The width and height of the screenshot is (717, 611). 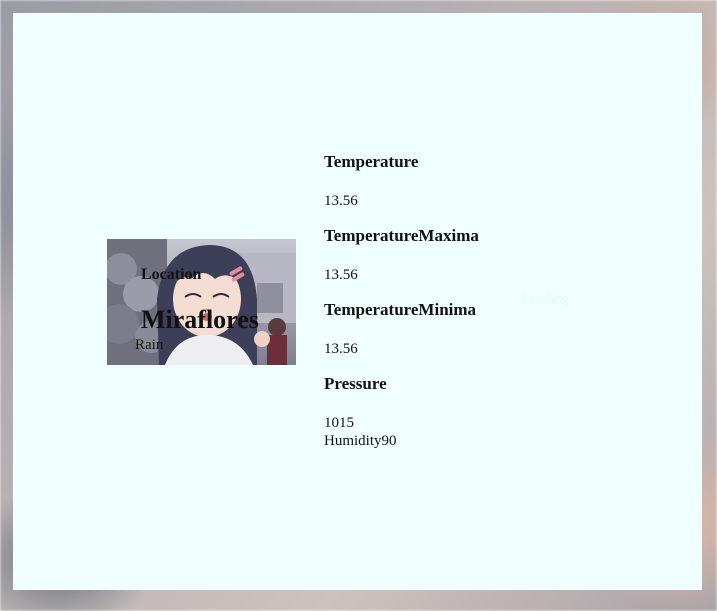 I want to click on pressure-value: 1015, so click(x=339, y=423).